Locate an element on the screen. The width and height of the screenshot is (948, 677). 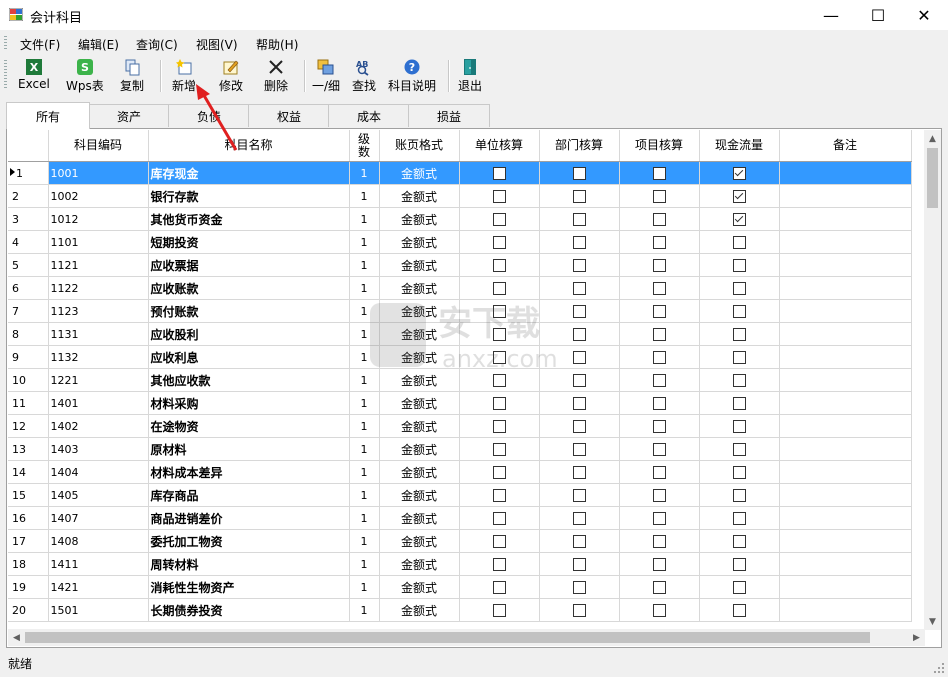
name-cell: 应收票据 is located at coordinates (249, 265).